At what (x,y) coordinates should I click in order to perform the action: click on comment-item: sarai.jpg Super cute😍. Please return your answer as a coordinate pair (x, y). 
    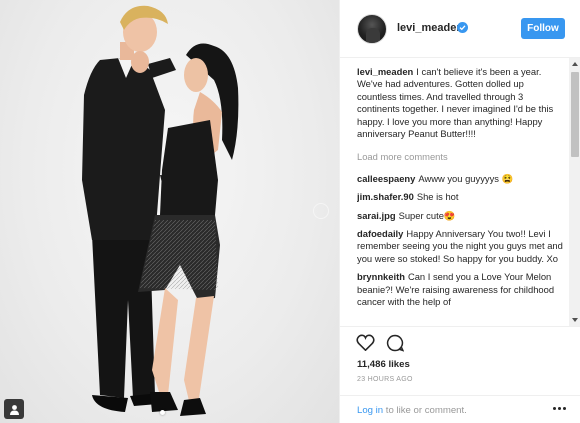
    Looking at the image, I should click on (460, 216).